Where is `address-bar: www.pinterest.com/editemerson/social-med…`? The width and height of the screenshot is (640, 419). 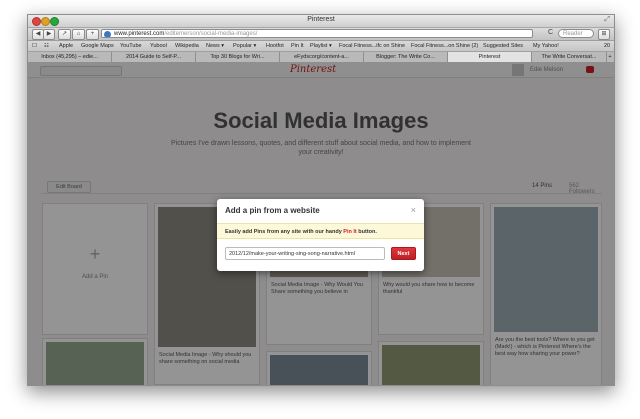
address-bar: www.pinterest.com/editemerson/social-med… is located at coordinates (317, 33).